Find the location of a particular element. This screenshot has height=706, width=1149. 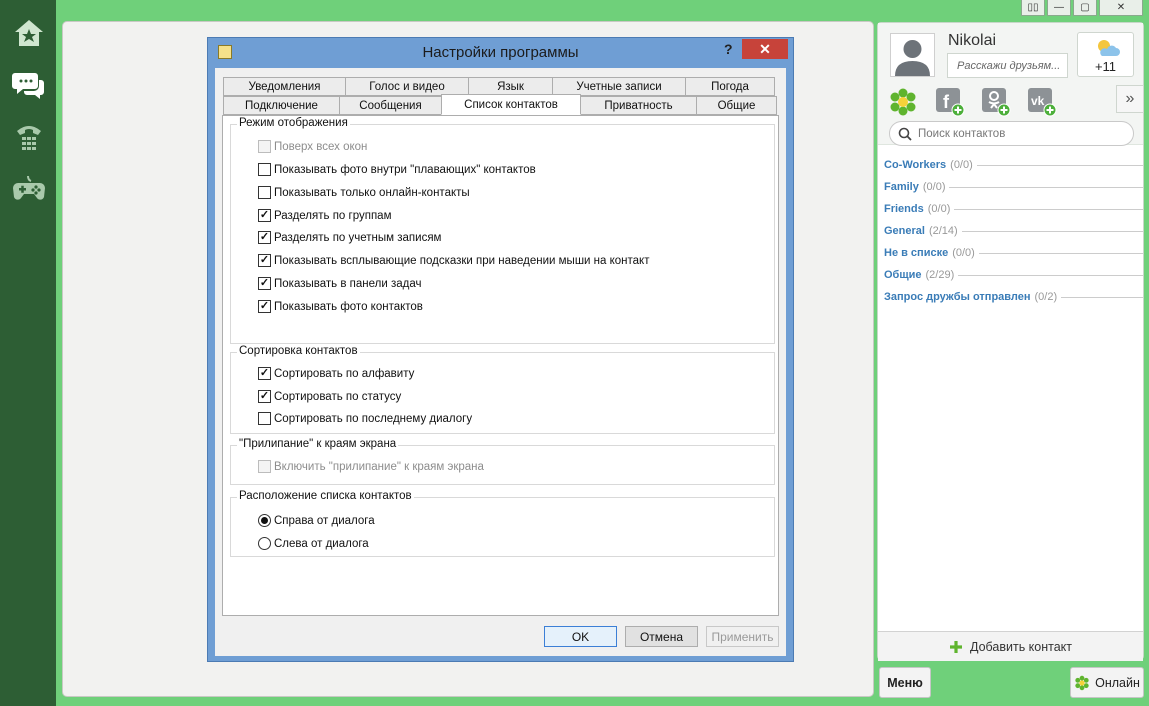

contact-group: Не в списке (0/0) is located at coordinates (1013, 253).